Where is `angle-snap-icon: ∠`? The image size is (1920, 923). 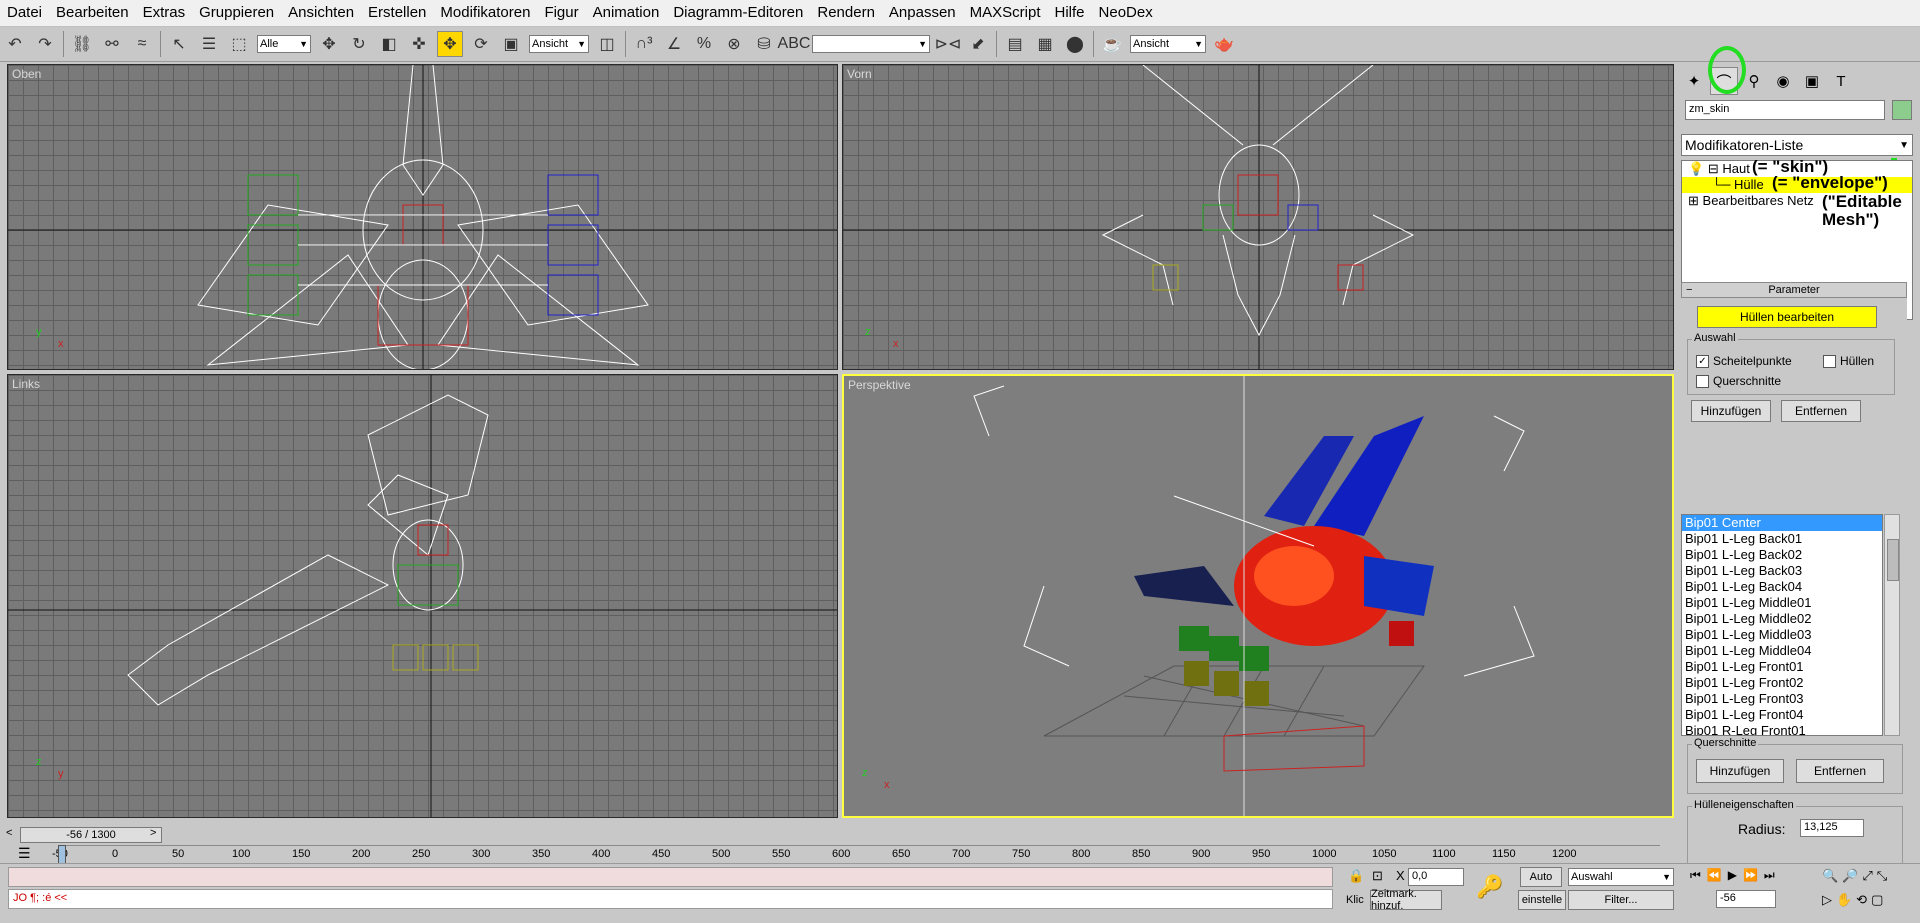
angle-snap-icon: ∠ is located at coordinates (674, 44).